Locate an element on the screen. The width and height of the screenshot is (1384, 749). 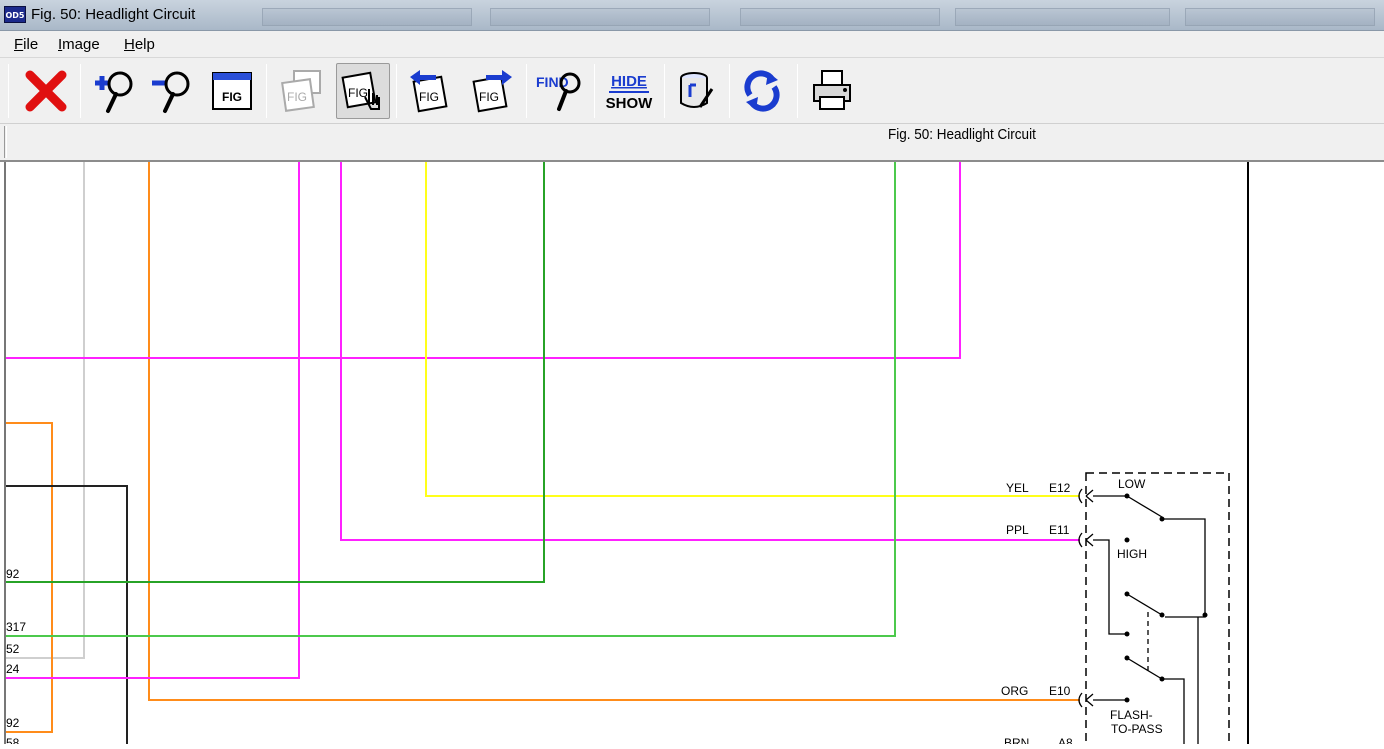
title-bar: OD5 Fig. 50: Headlight Circuit is located at coordinates (692, 15).